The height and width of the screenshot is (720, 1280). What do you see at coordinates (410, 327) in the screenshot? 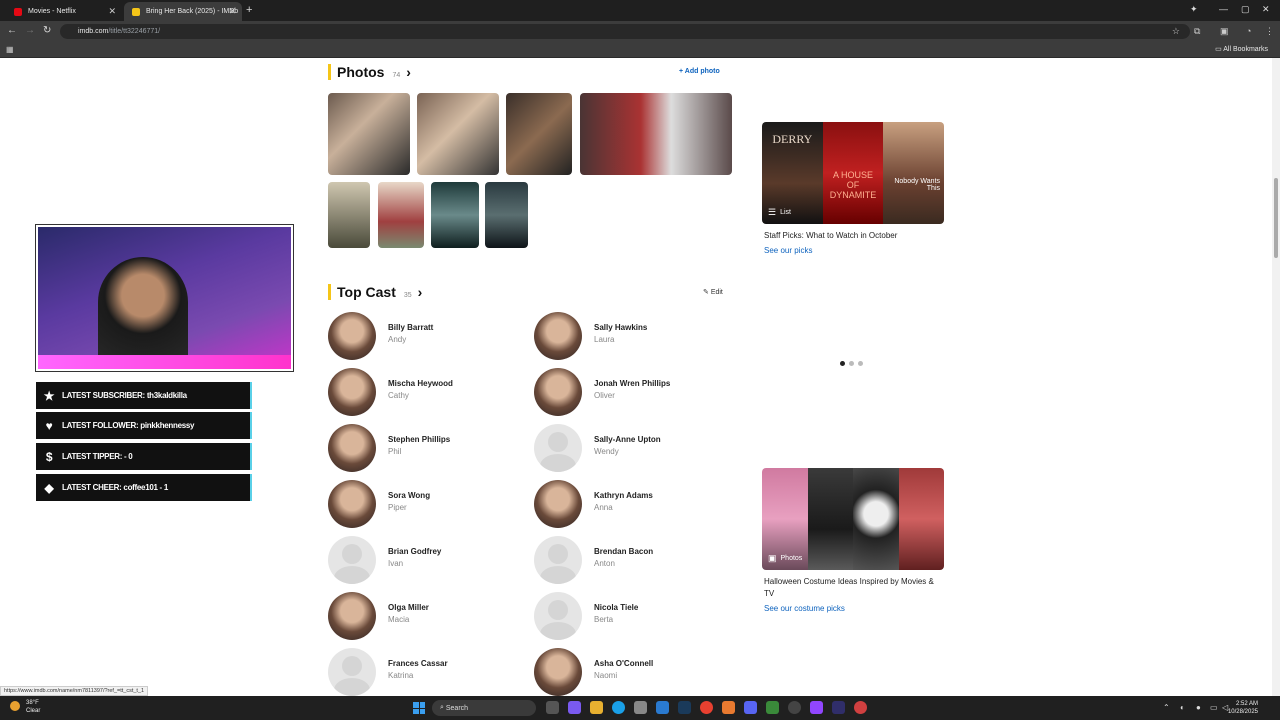
I see `cast-name: Billy Barratt` at bounding box center [410, 327].